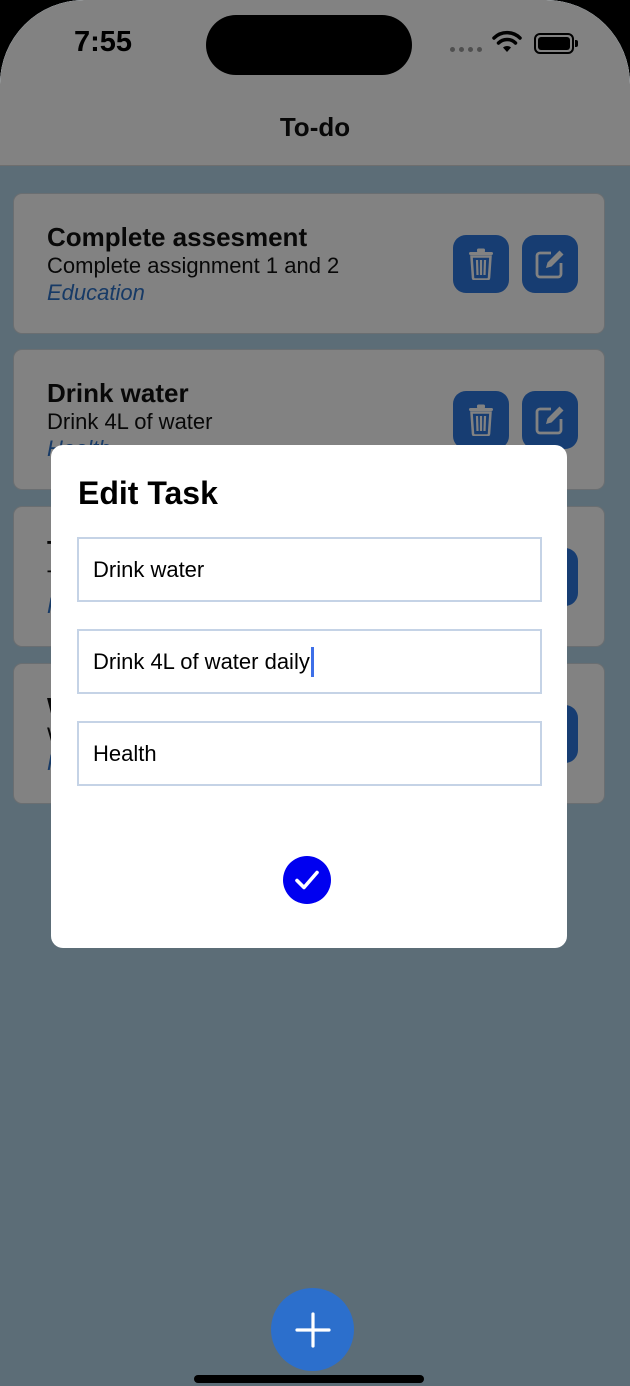 This screenshot has height=1386, width=630. I want to click on text-cursor, so click(312, 661).